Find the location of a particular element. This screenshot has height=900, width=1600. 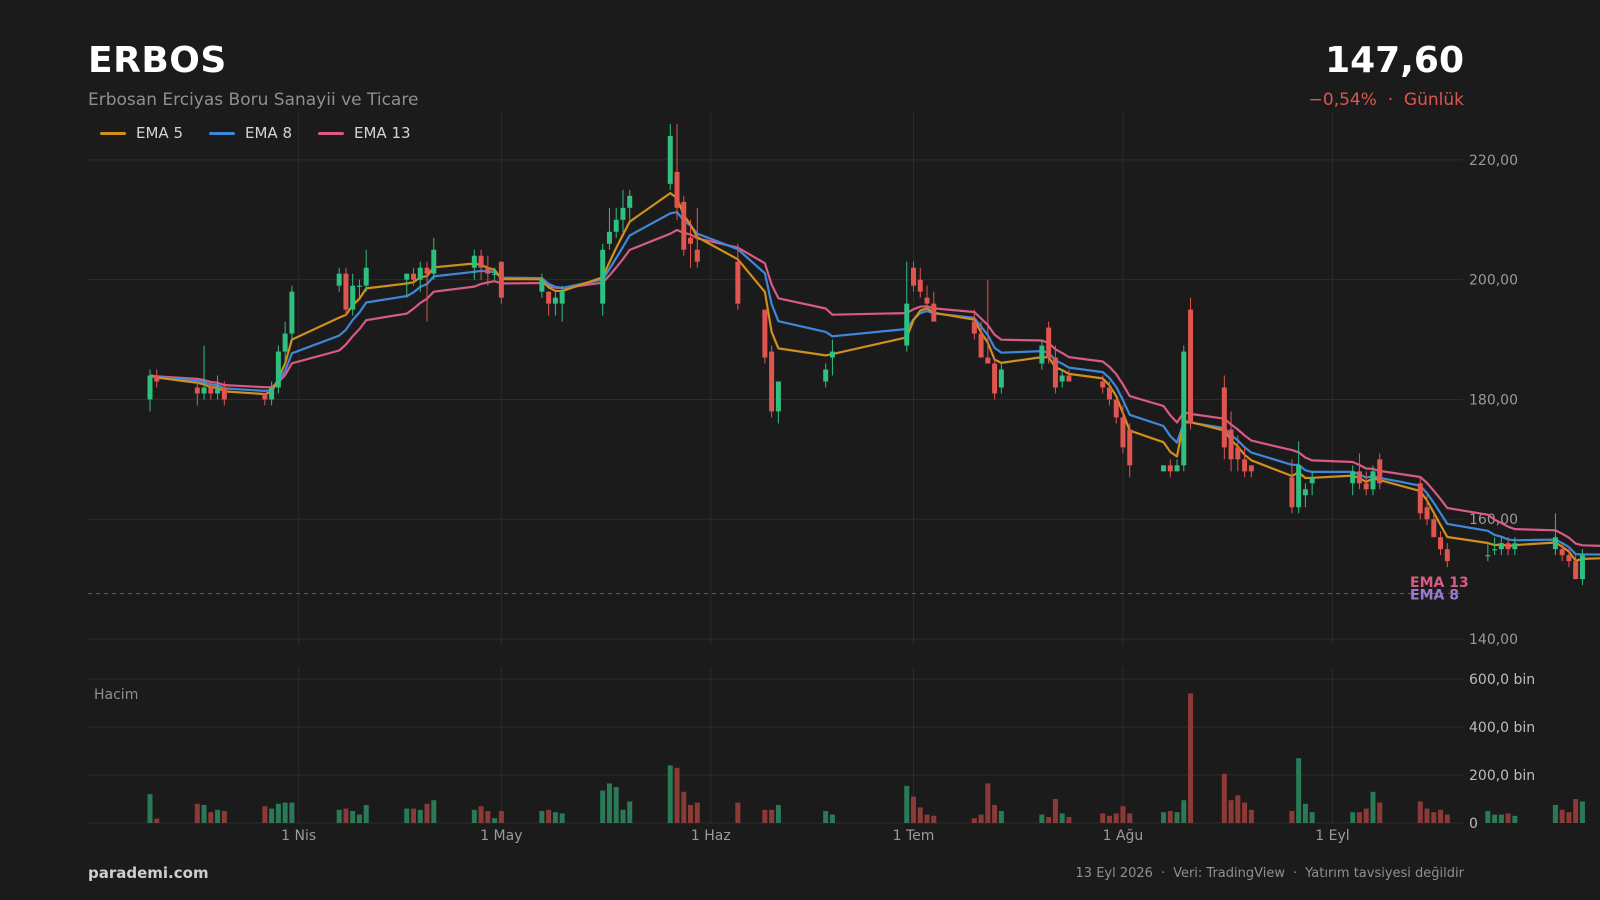

volume-tick-label: 0 is located at coordinates (1473, 824).